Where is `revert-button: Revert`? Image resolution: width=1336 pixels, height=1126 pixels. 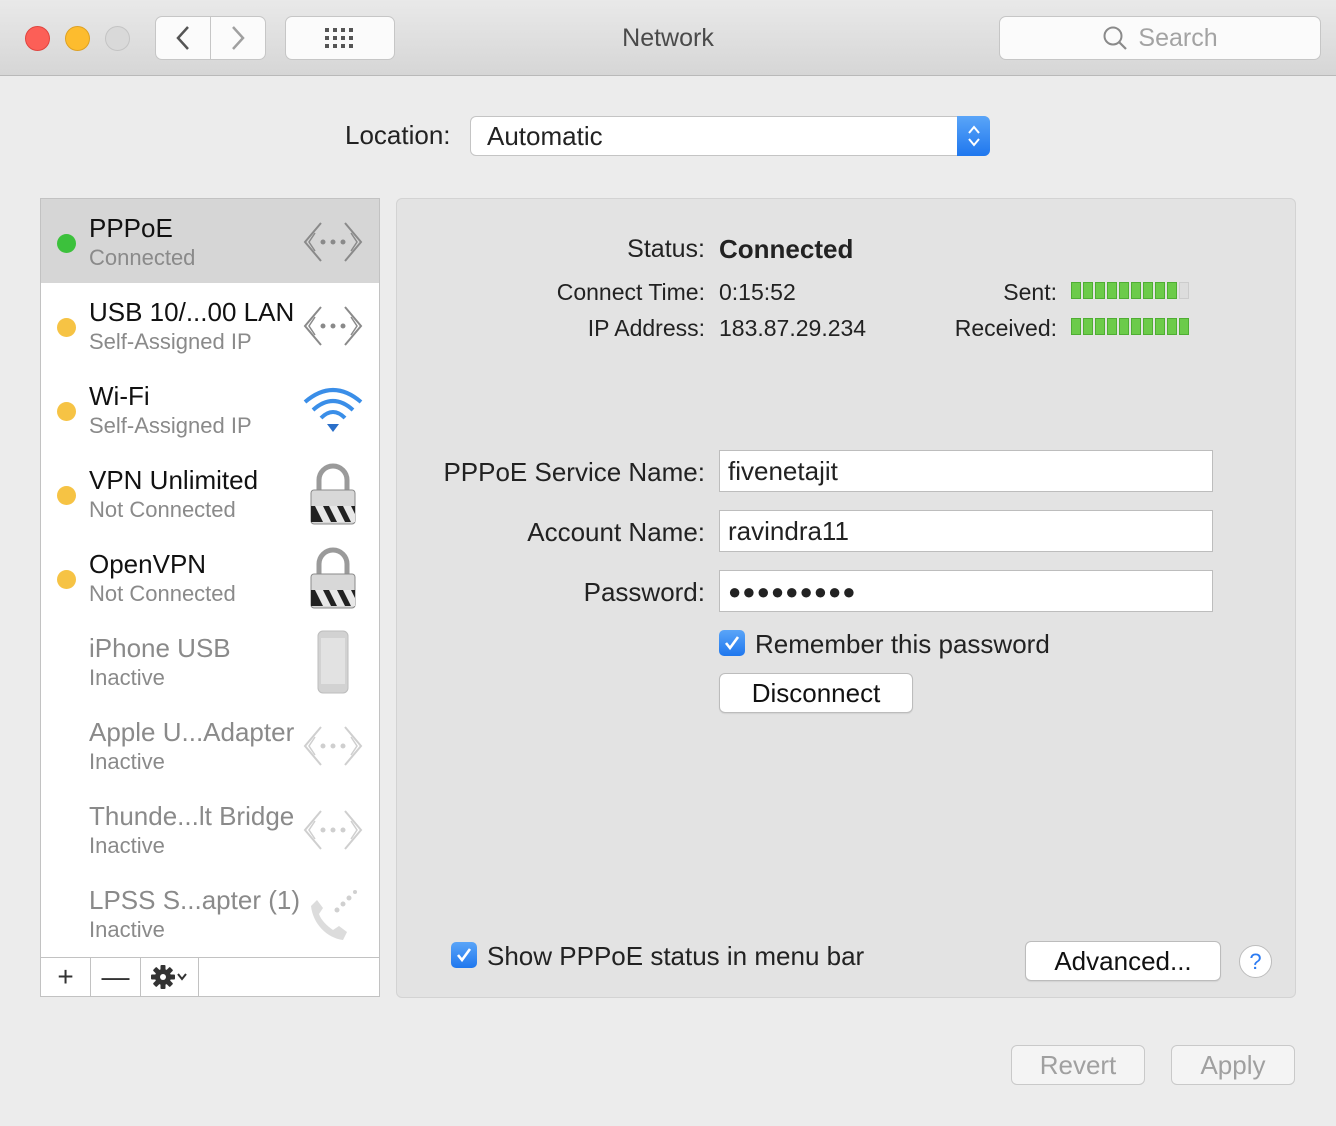 revert-button: Revert is located at coordinates (1078, 1065).